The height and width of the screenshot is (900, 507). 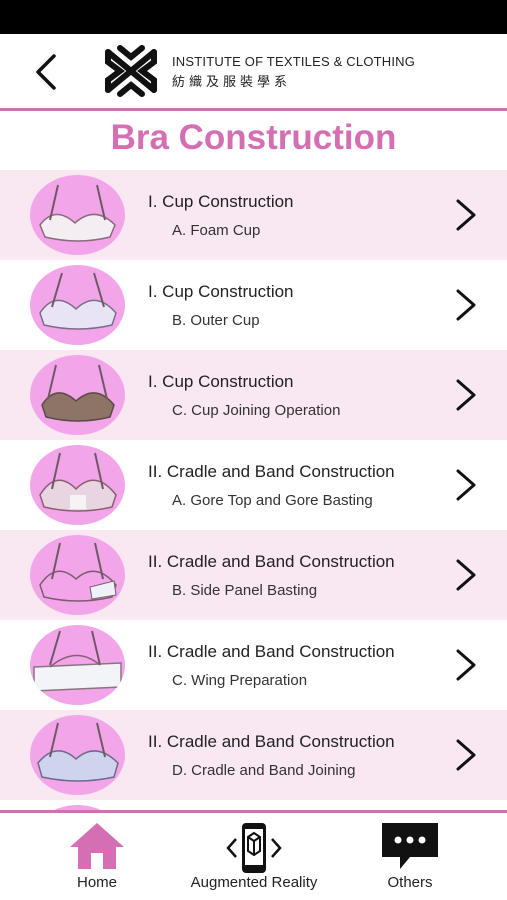 I want to click on back-button, so click(x=48, y=72).